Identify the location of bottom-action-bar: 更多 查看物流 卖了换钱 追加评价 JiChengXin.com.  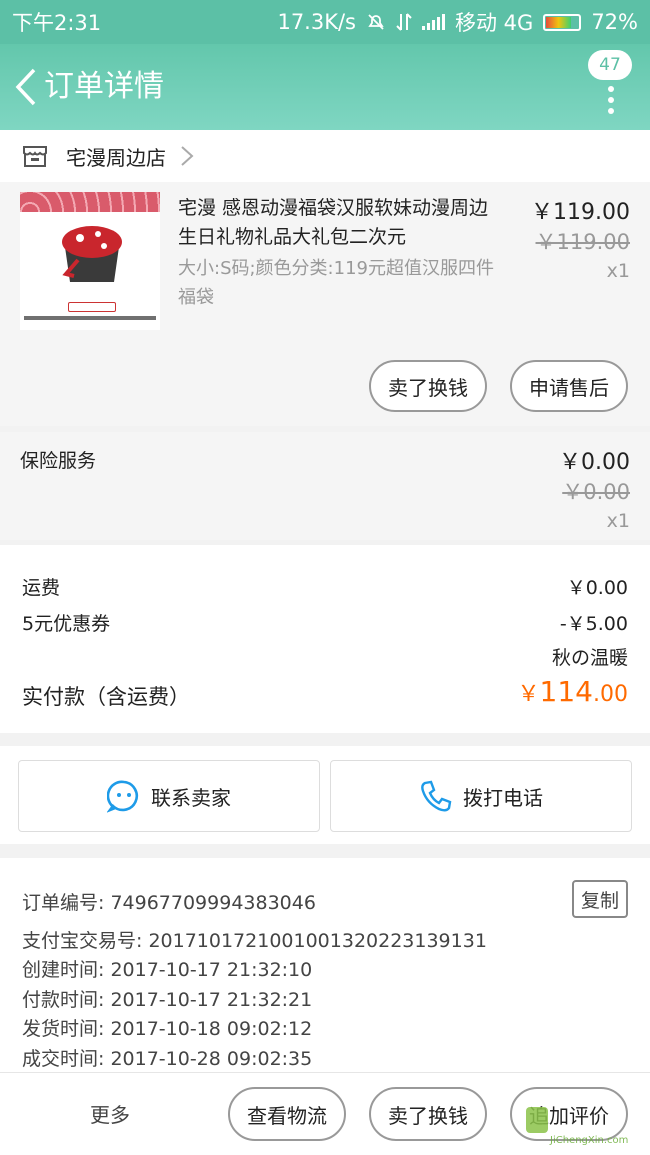
(325, 1113).